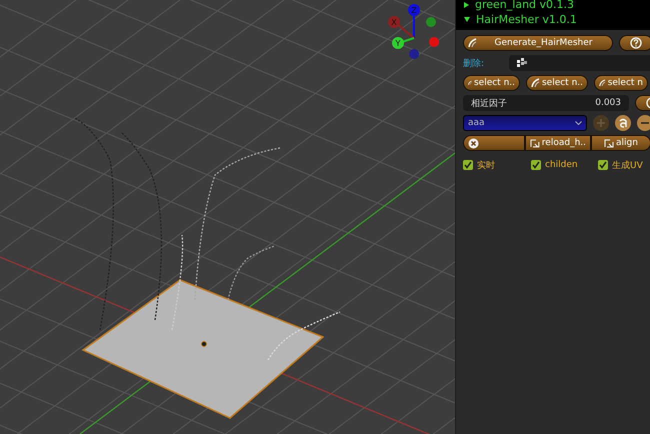 The image size is (650, 434). I want to click on help-button, so click(634, 43).